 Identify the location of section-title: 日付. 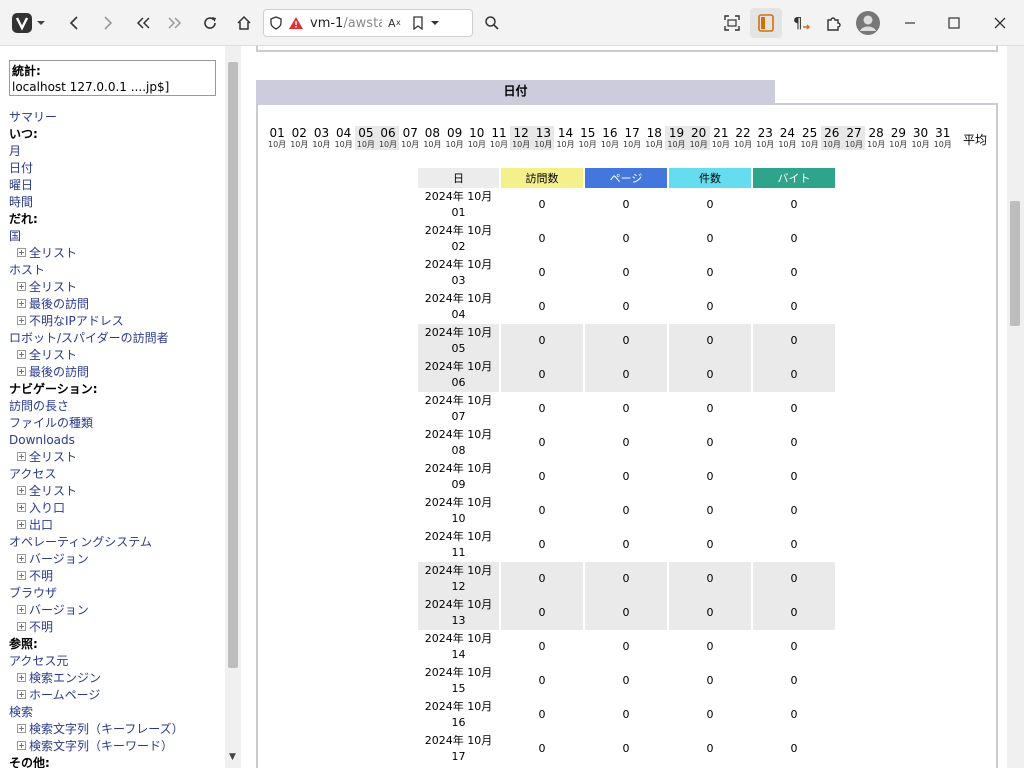
(515, 91).